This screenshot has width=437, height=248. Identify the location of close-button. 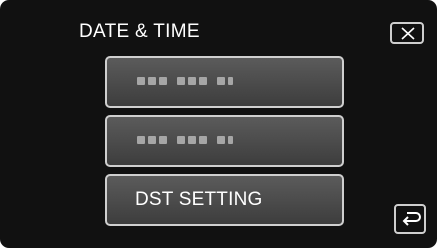
(407, 33).